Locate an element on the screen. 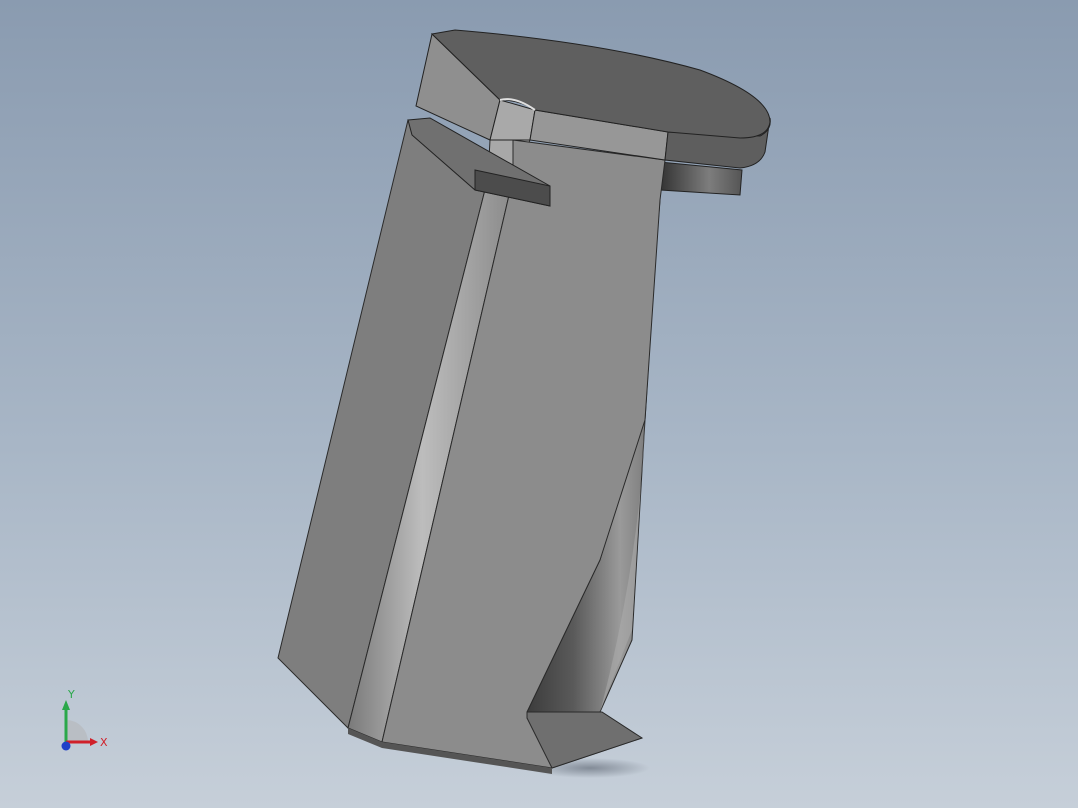  x-axis-head is located at coordinates (94, 742).